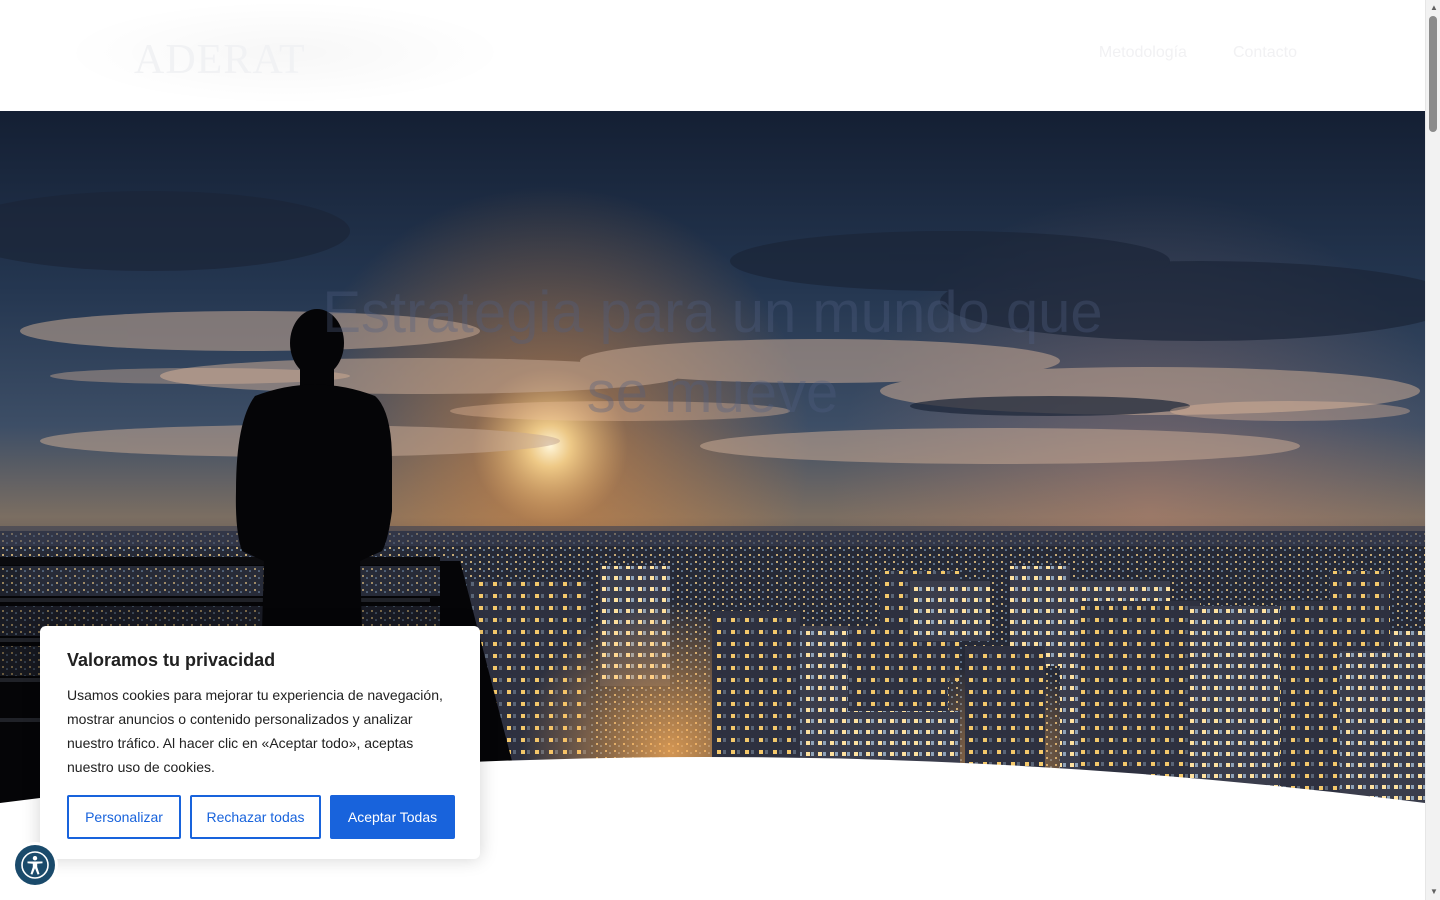 The height and width of the screenshot is (900, 1440). I want to click on site-header: ADERAT Metodología Contacto, so click(712, 55).